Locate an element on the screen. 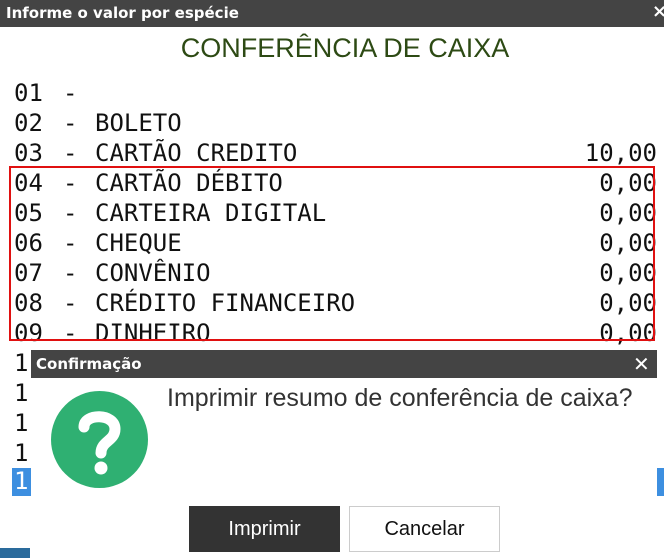 Image resolution: width=664 pixels, height=558 pixels. item-label: BOLETO is located at coordinates (138, 123).